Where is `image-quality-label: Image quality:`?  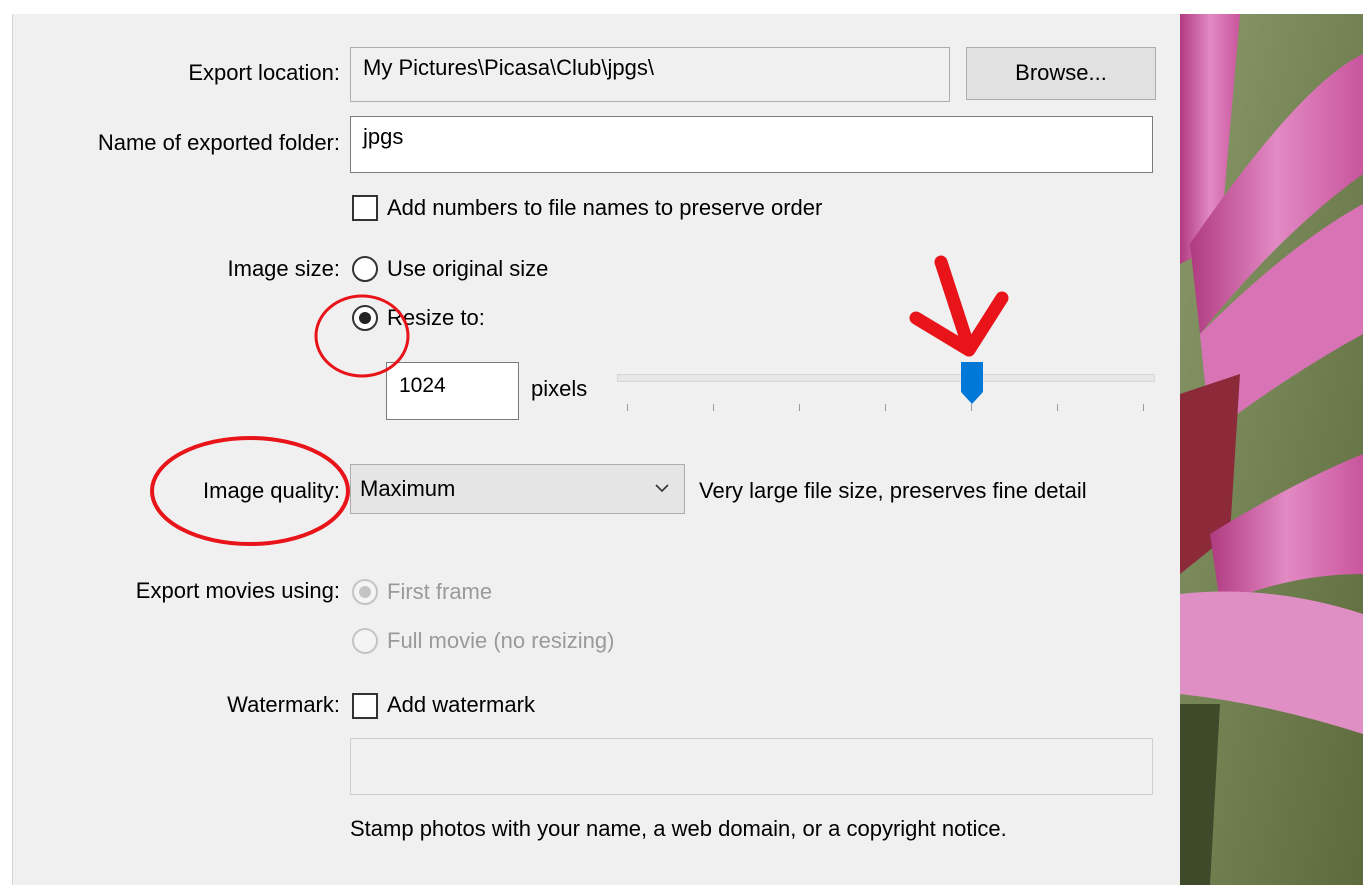
image-quality-label: Image quality: is located at coordinates (271, 490).